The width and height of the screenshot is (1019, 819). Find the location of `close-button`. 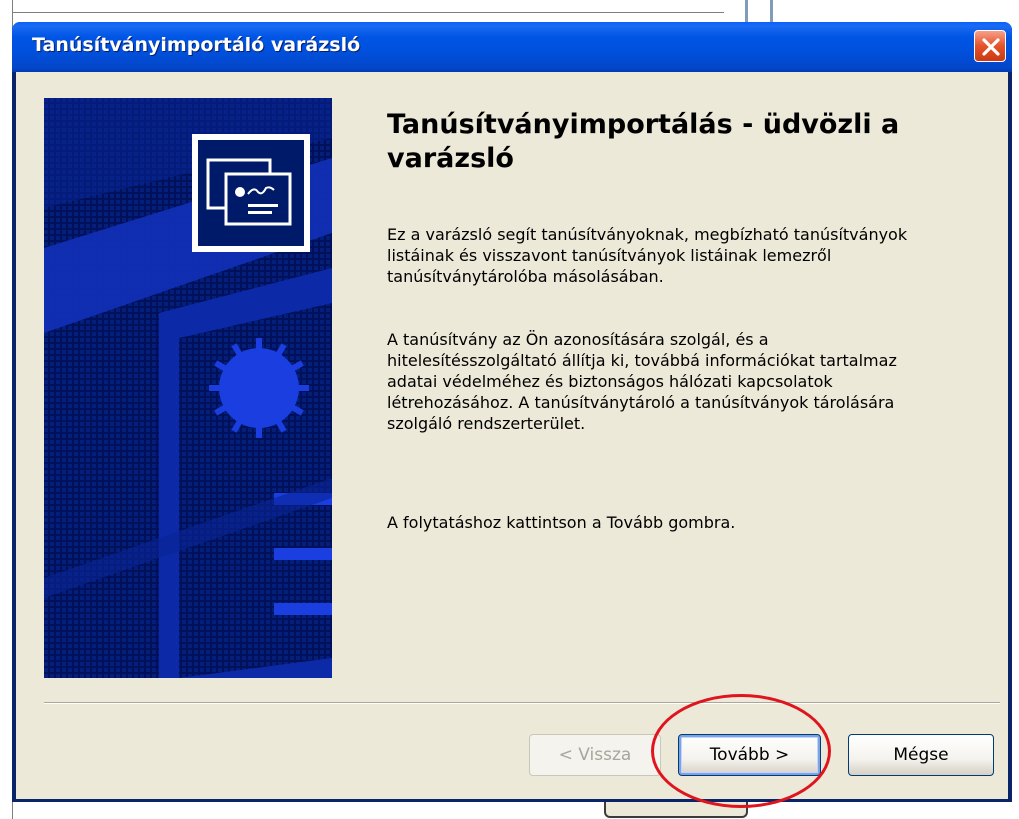

close-button is located at coordinates (990, 46).